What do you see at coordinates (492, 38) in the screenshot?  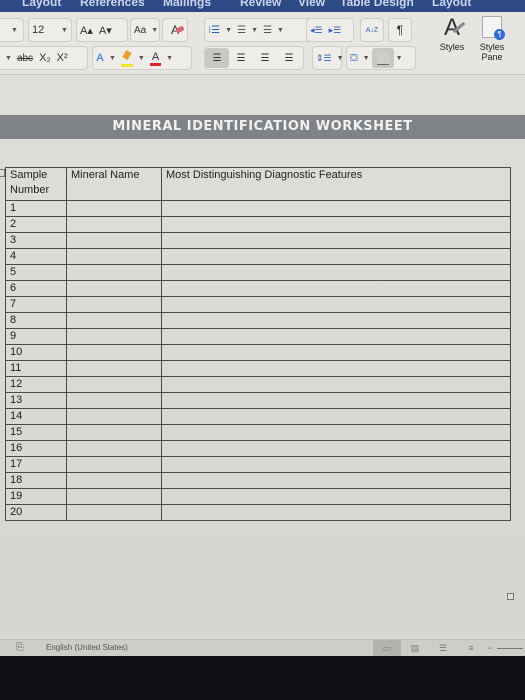 I see `styles-pane-button: ¶ Styles Pane` at bounding box center [492, 38].